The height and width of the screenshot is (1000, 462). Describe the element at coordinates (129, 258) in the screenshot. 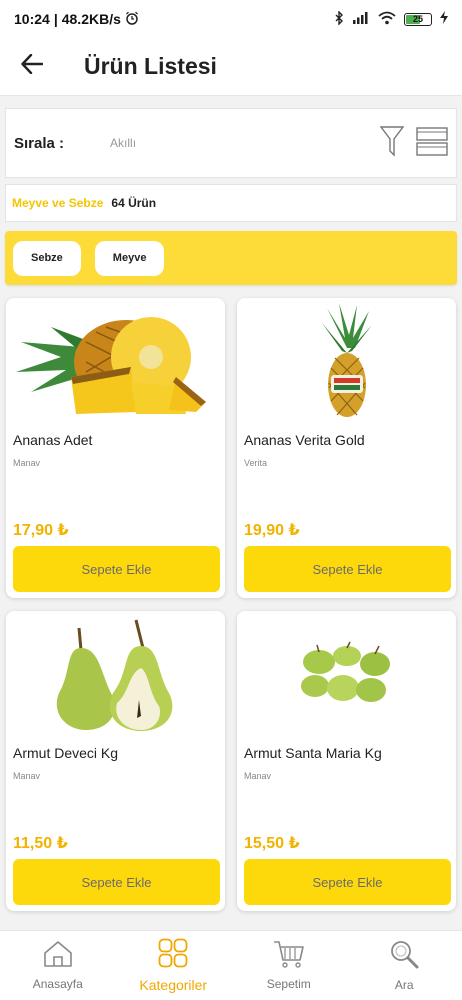

I see `chip-meyve: Meyve` at that location.